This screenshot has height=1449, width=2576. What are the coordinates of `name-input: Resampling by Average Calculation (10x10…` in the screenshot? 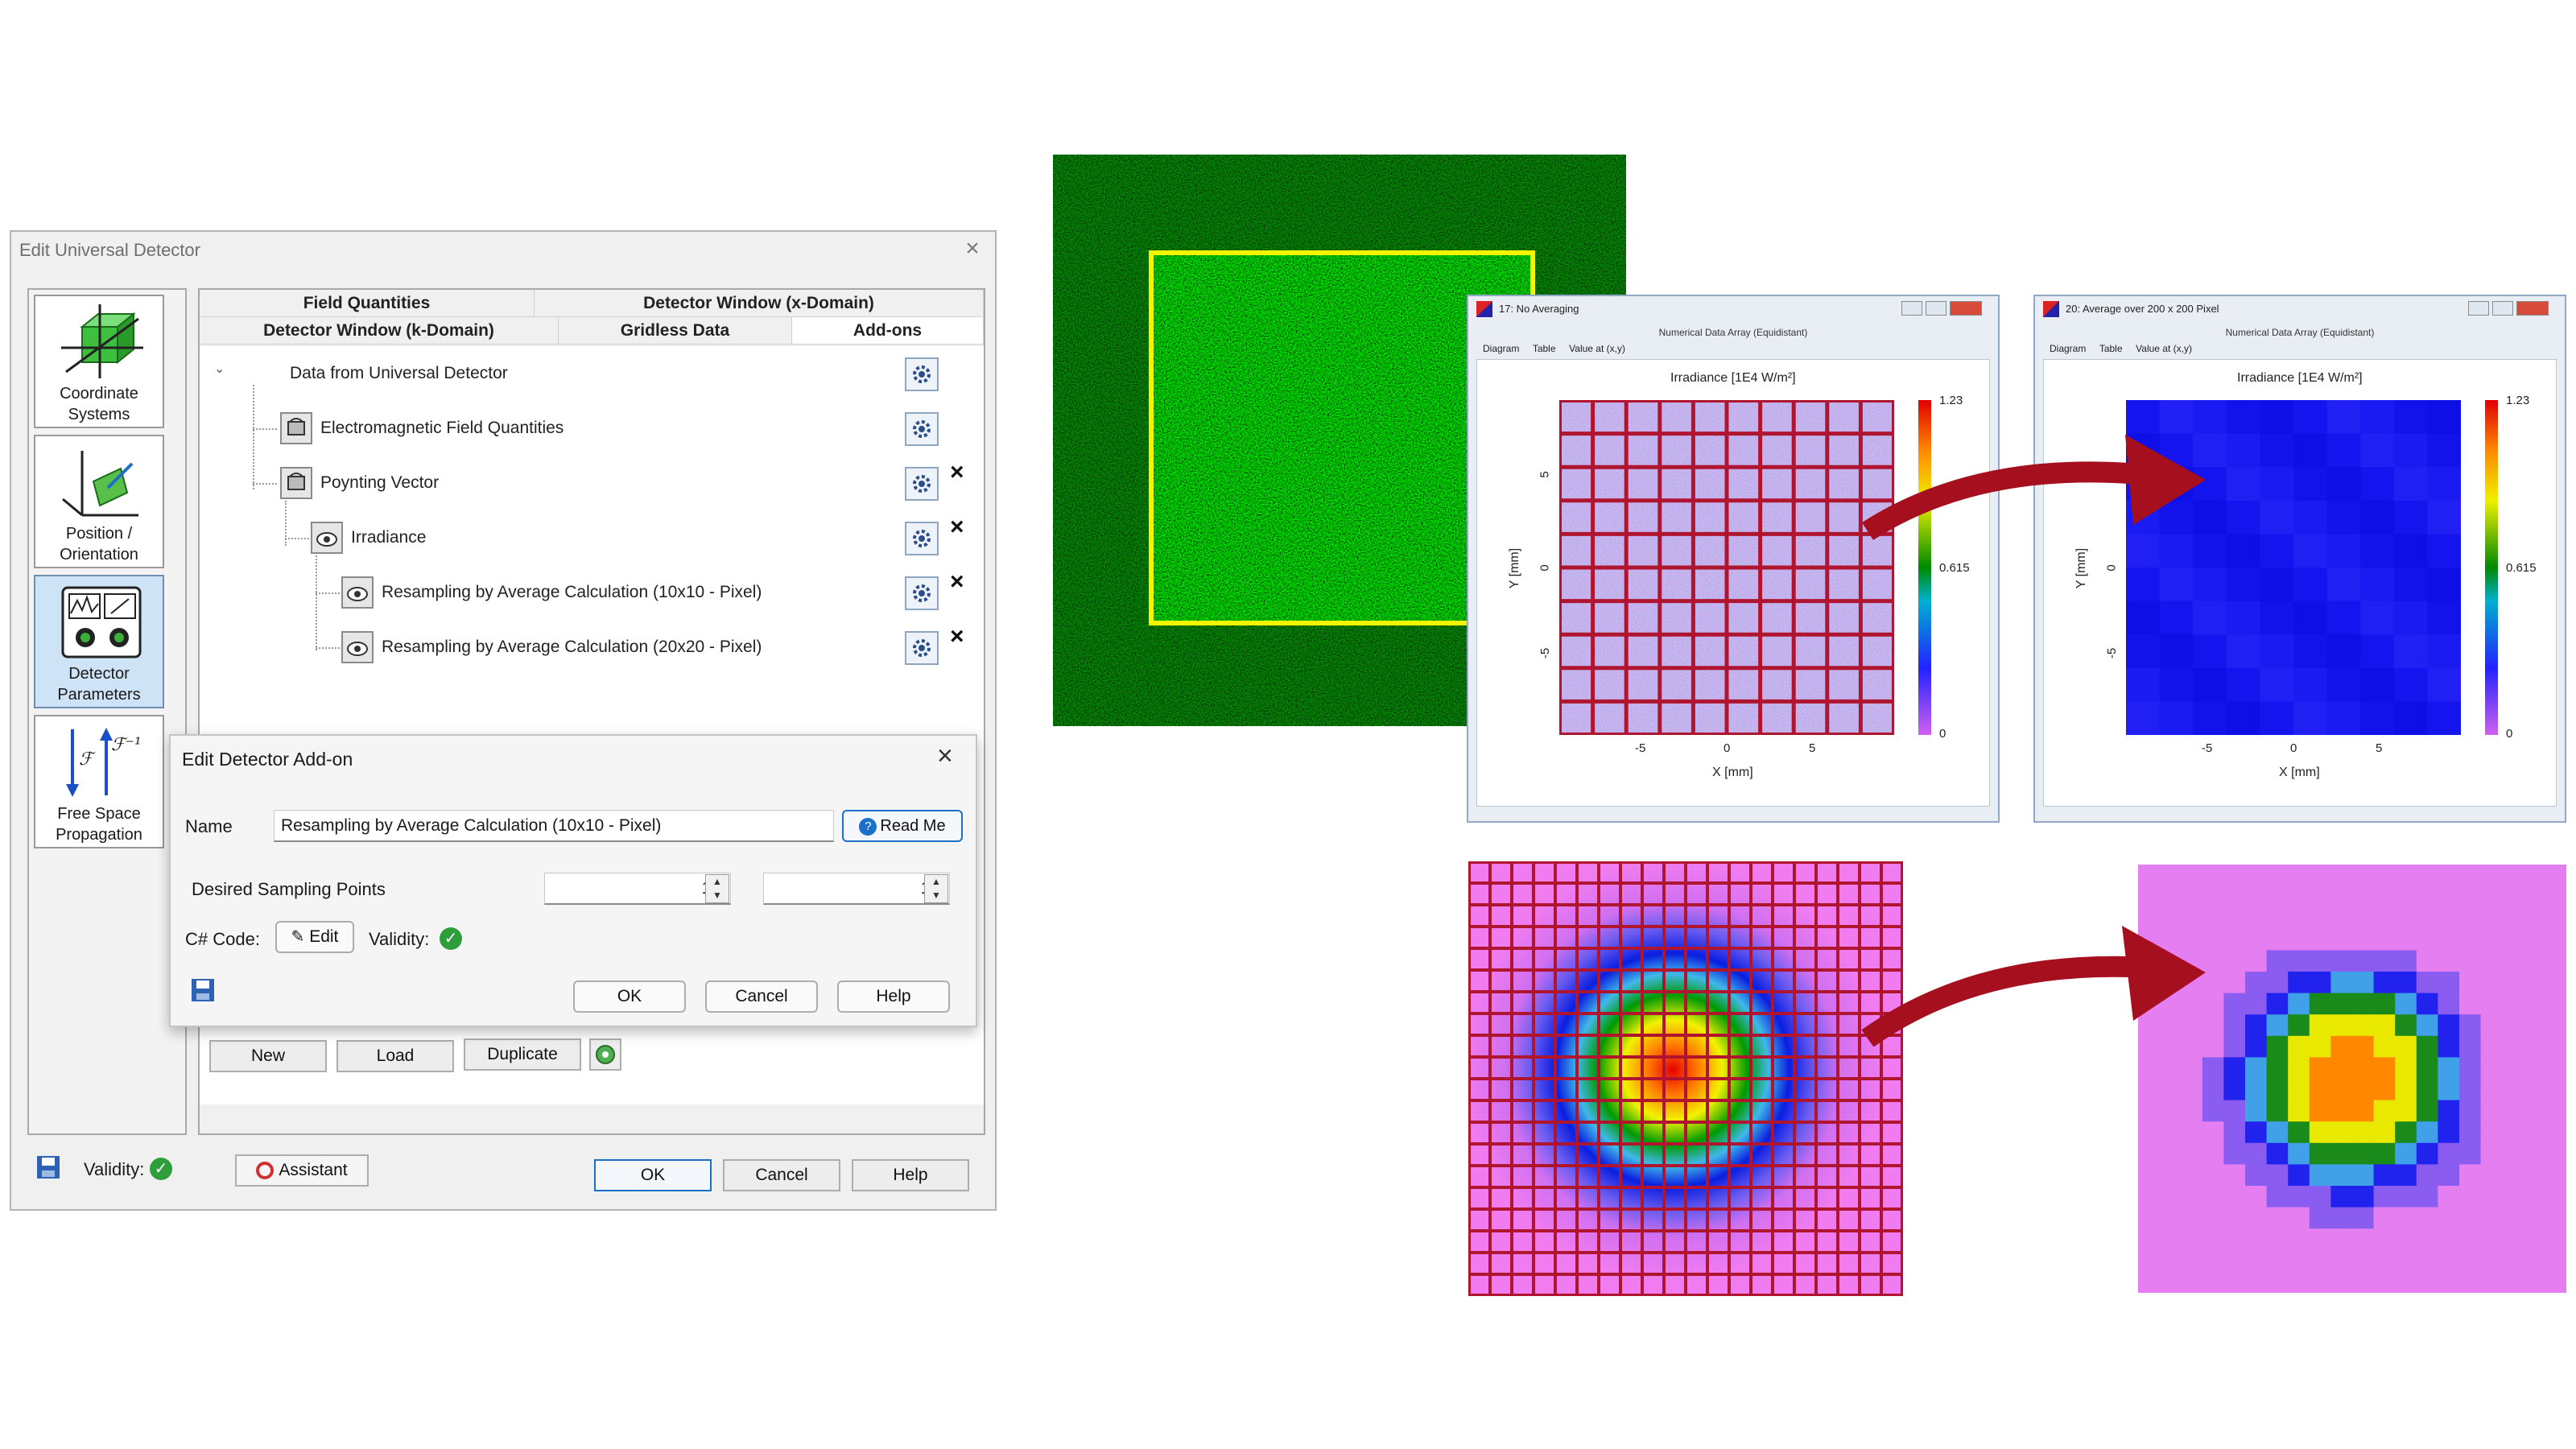 It's located at (554, 826).